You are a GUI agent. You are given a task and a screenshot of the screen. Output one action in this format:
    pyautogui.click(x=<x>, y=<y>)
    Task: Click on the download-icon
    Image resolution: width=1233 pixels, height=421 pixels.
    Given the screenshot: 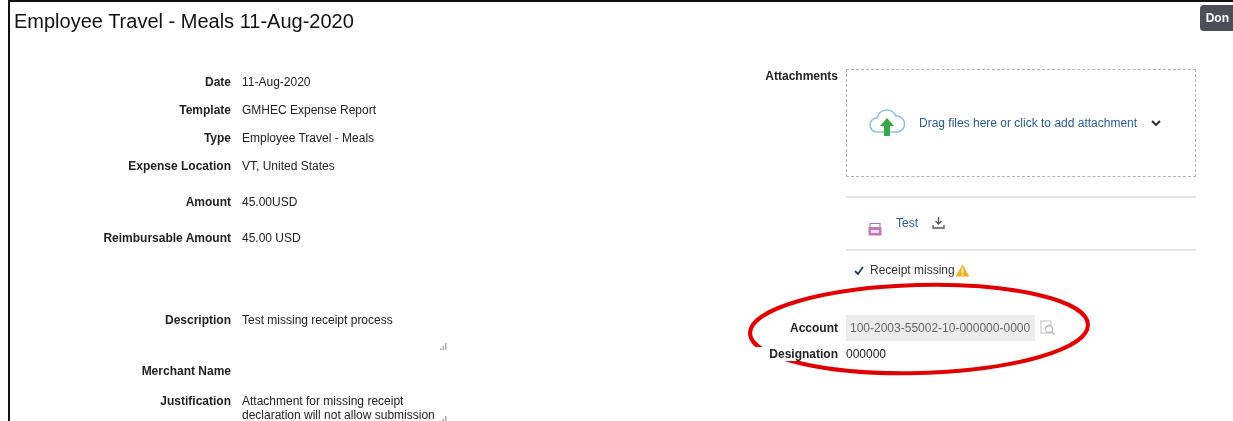 What is the action you would take?
    pyautogui.click(x=938, y=222)
    